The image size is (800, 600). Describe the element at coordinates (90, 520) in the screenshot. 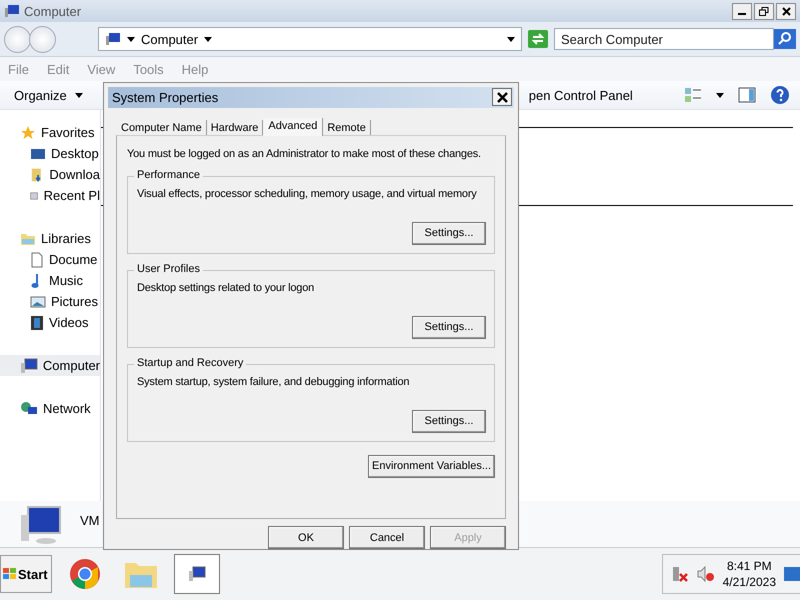

I see `computer-name: VM` at that location.